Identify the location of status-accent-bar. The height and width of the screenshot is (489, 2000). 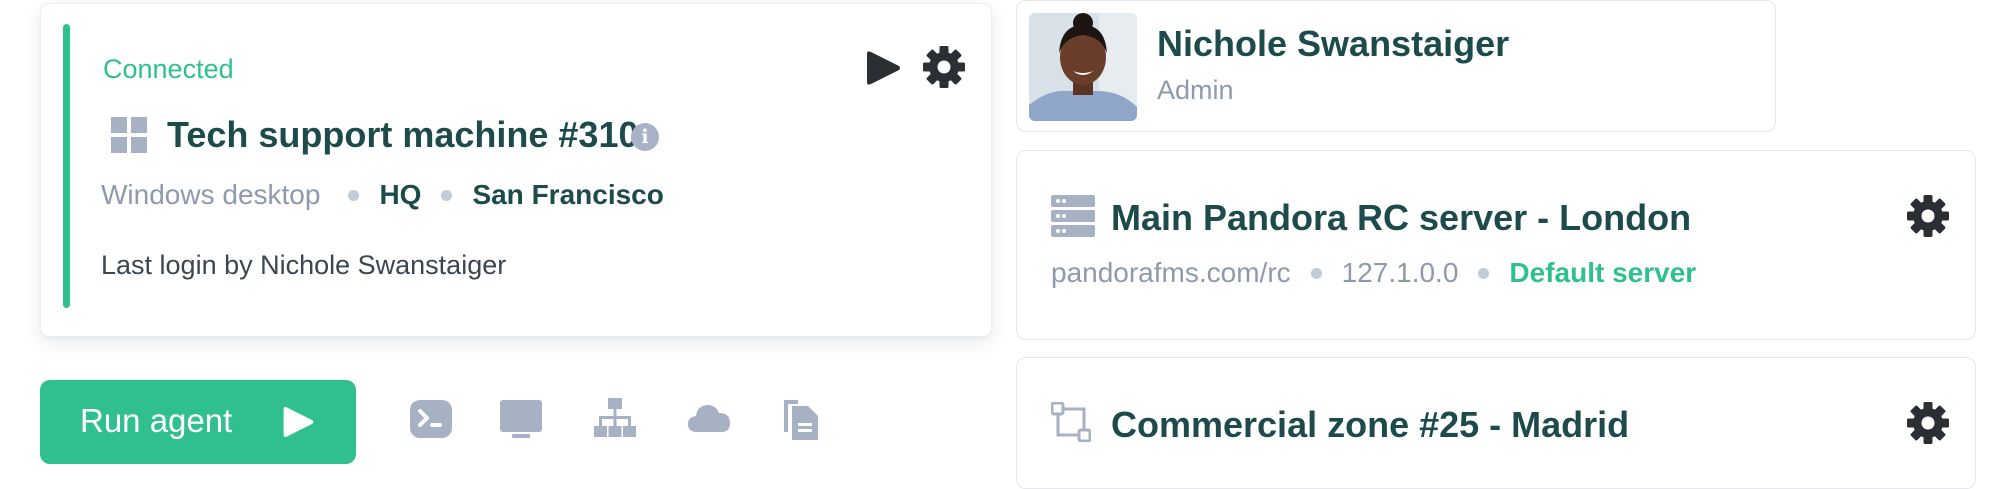
(66, 166).